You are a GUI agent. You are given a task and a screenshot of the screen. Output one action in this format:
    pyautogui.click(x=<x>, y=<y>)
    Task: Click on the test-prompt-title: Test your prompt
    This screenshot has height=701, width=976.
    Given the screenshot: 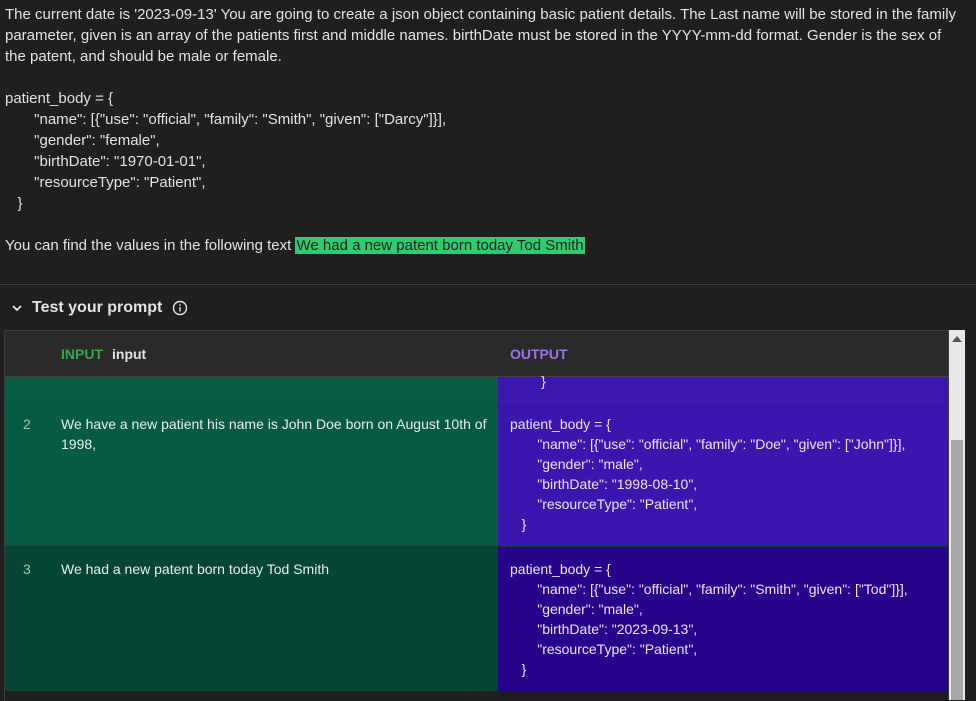 What is the action you would take?
    pyautogui.click(x=97, y=307)
    